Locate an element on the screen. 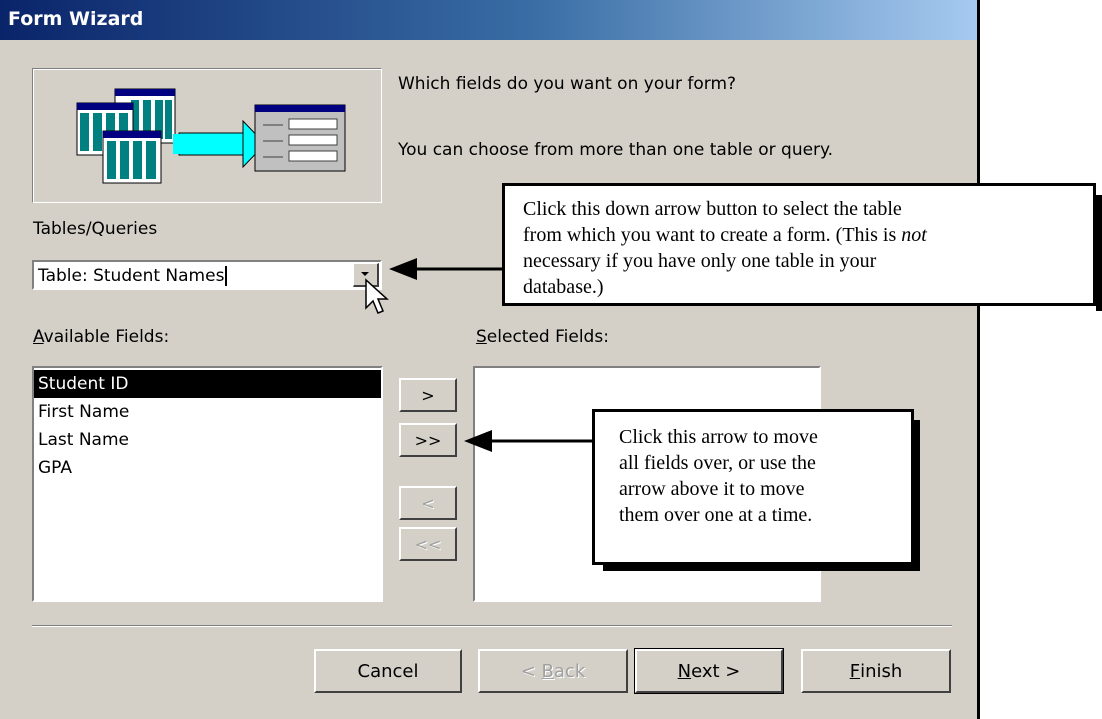 Image resolution: width=1102 pixels, height=719 pixels. back-button: < Back is located at coordinates (553, 671).